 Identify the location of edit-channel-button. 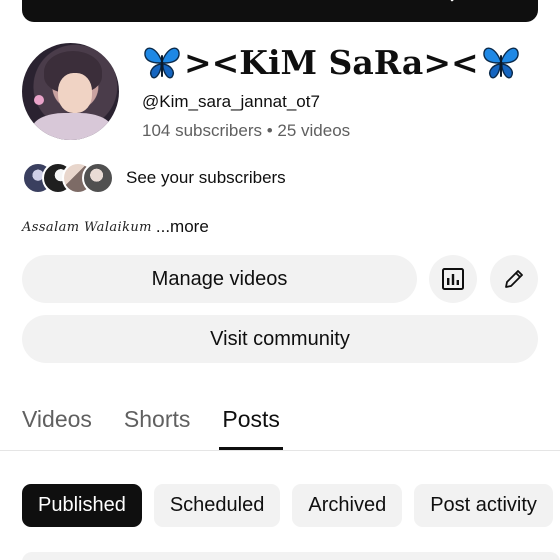
(514, 279).